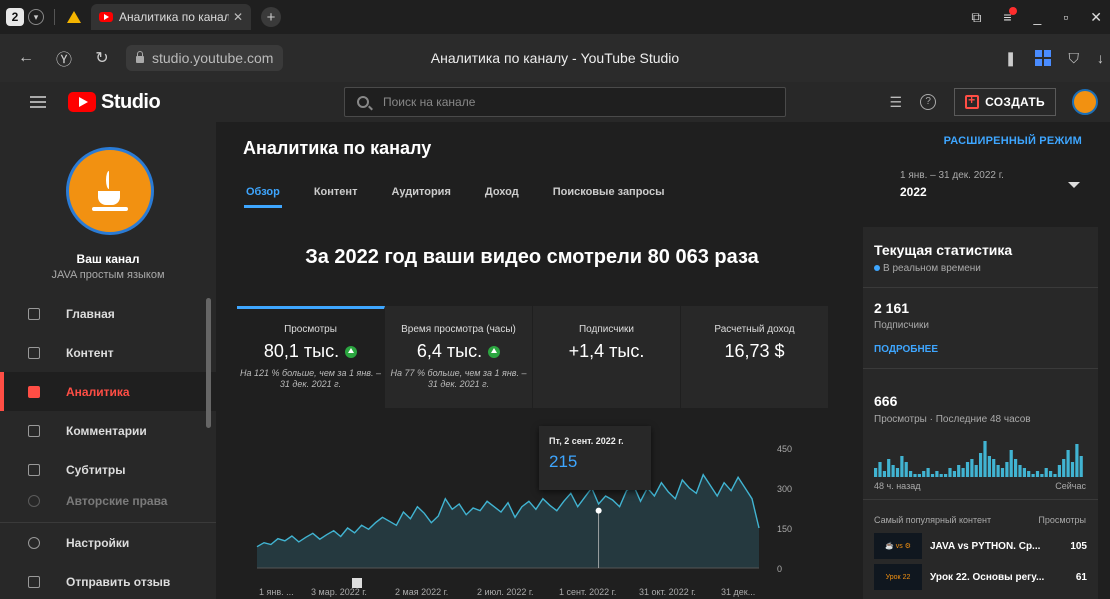 This screenshot has width=1110, height=599. What do you see at coordinates (979, 457) in the screenshot?
I see `hourly-views-chart` at bounding box center [979, 457].